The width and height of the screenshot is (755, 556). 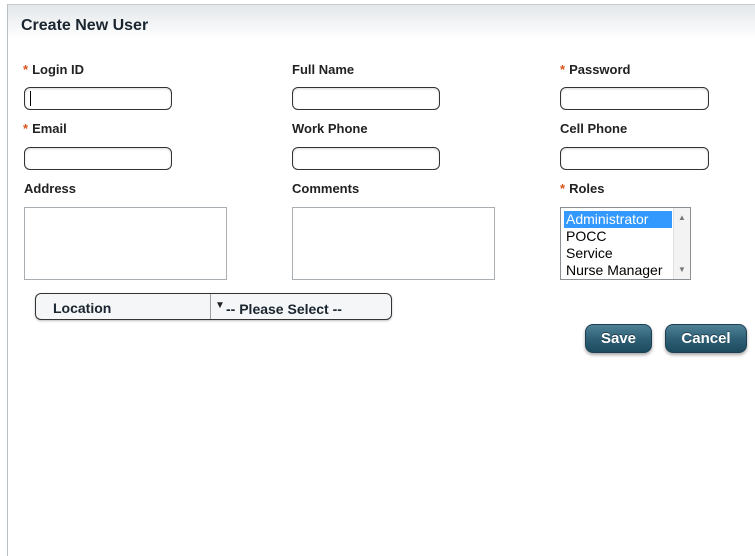 I want to click on comments-label: Comments, so click(x=326, y=188).